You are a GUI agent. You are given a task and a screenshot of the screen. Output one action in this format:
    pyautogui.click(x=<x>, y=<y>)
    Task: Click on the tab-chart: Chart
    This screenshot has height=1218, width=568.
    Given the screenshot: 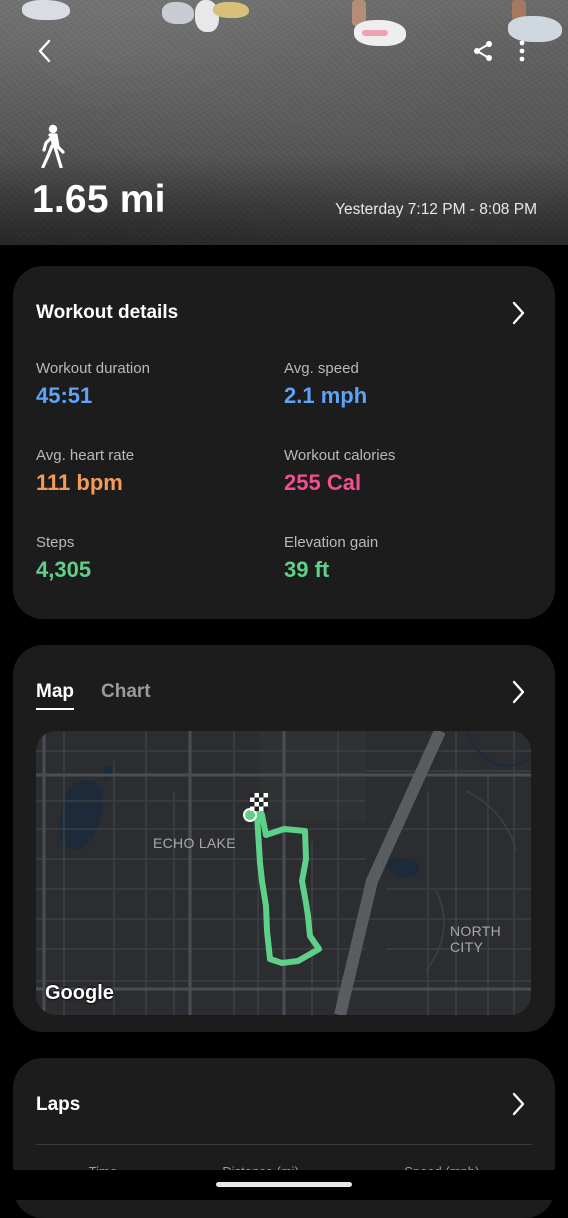 What is the action you would take?
    pyautogui.click(x=126, y=695)
    